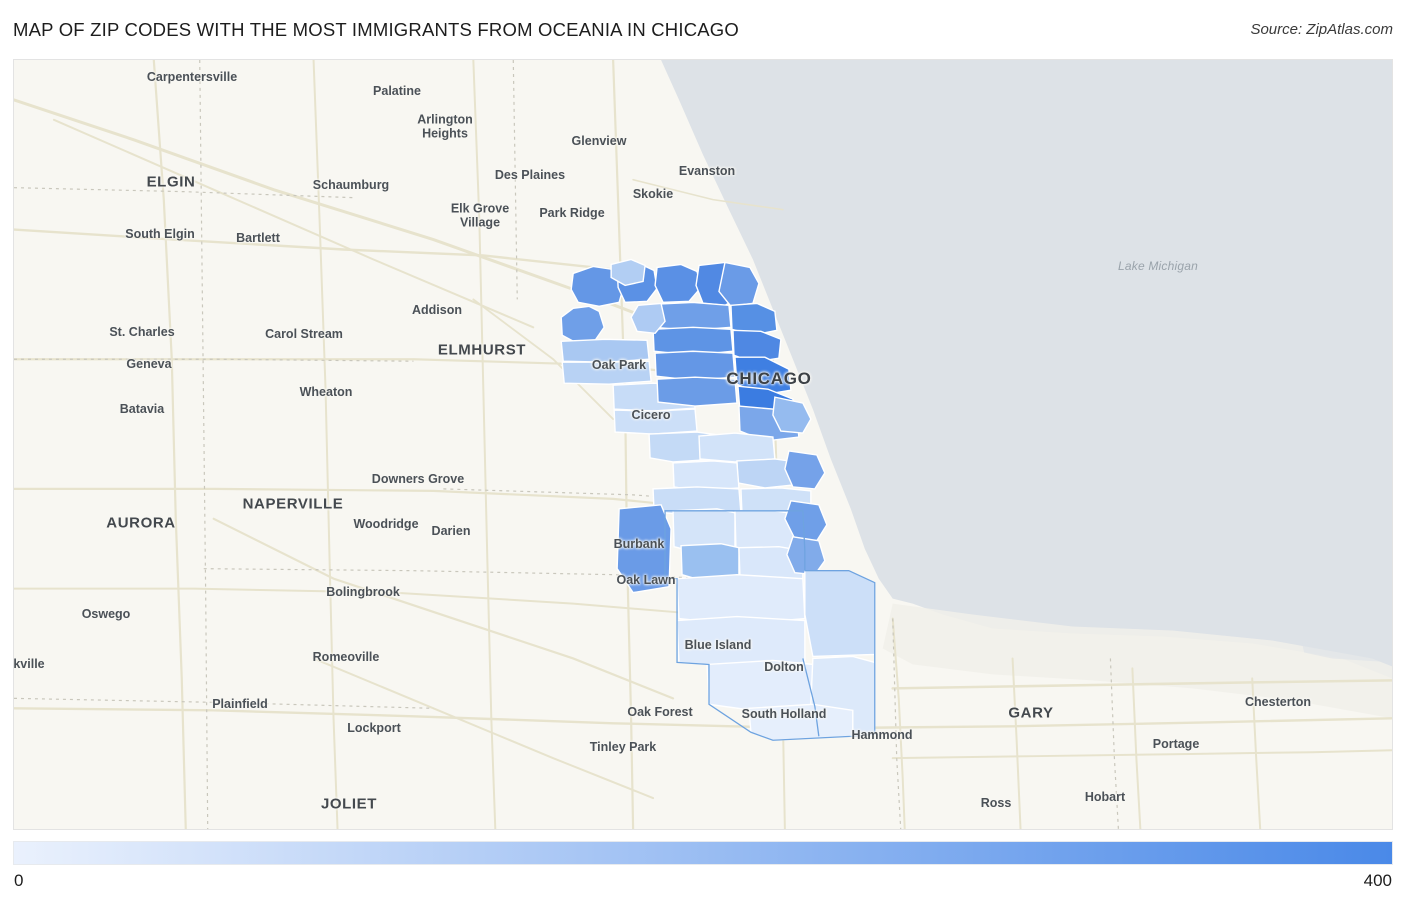 The width and height of the screenshot is (1406, 899). What do you see at coordinates (1321, 29) in the screenshot?
I see `source-attribution: Source: ZipAtlas.com` at bounding box center [1321, 29].